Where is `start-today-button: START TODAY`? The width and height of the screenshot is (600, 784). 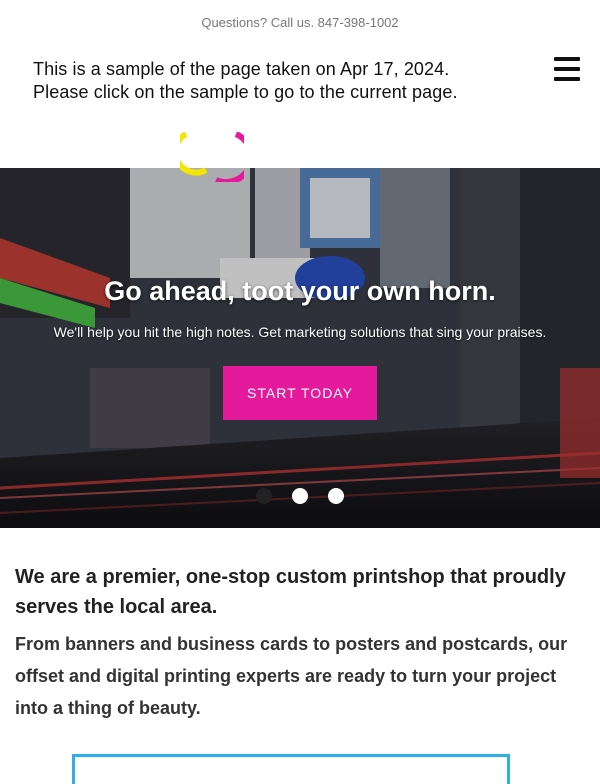
start-today-button: START TODAY is located at coordinates (300, 393).